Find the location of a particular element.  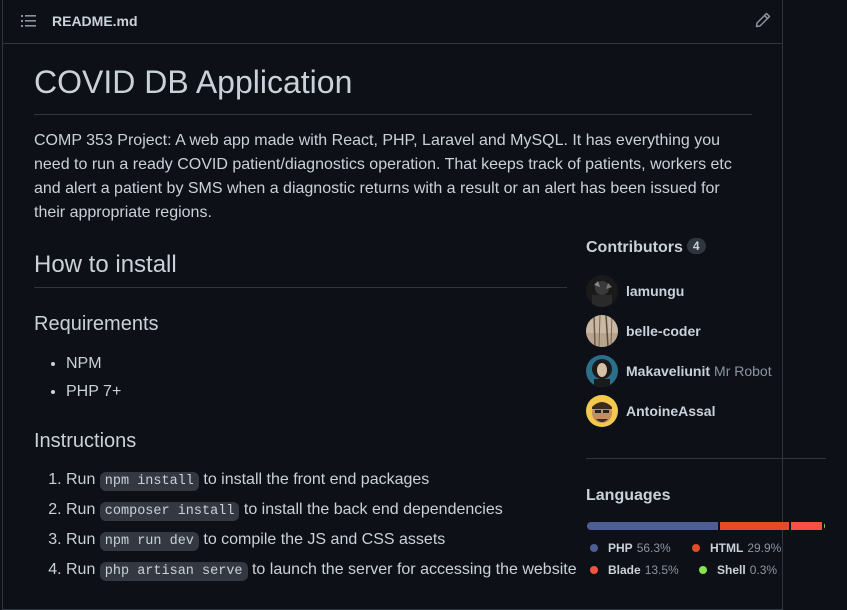

language-percent: 56.3% is located at coordinates (654, 548).